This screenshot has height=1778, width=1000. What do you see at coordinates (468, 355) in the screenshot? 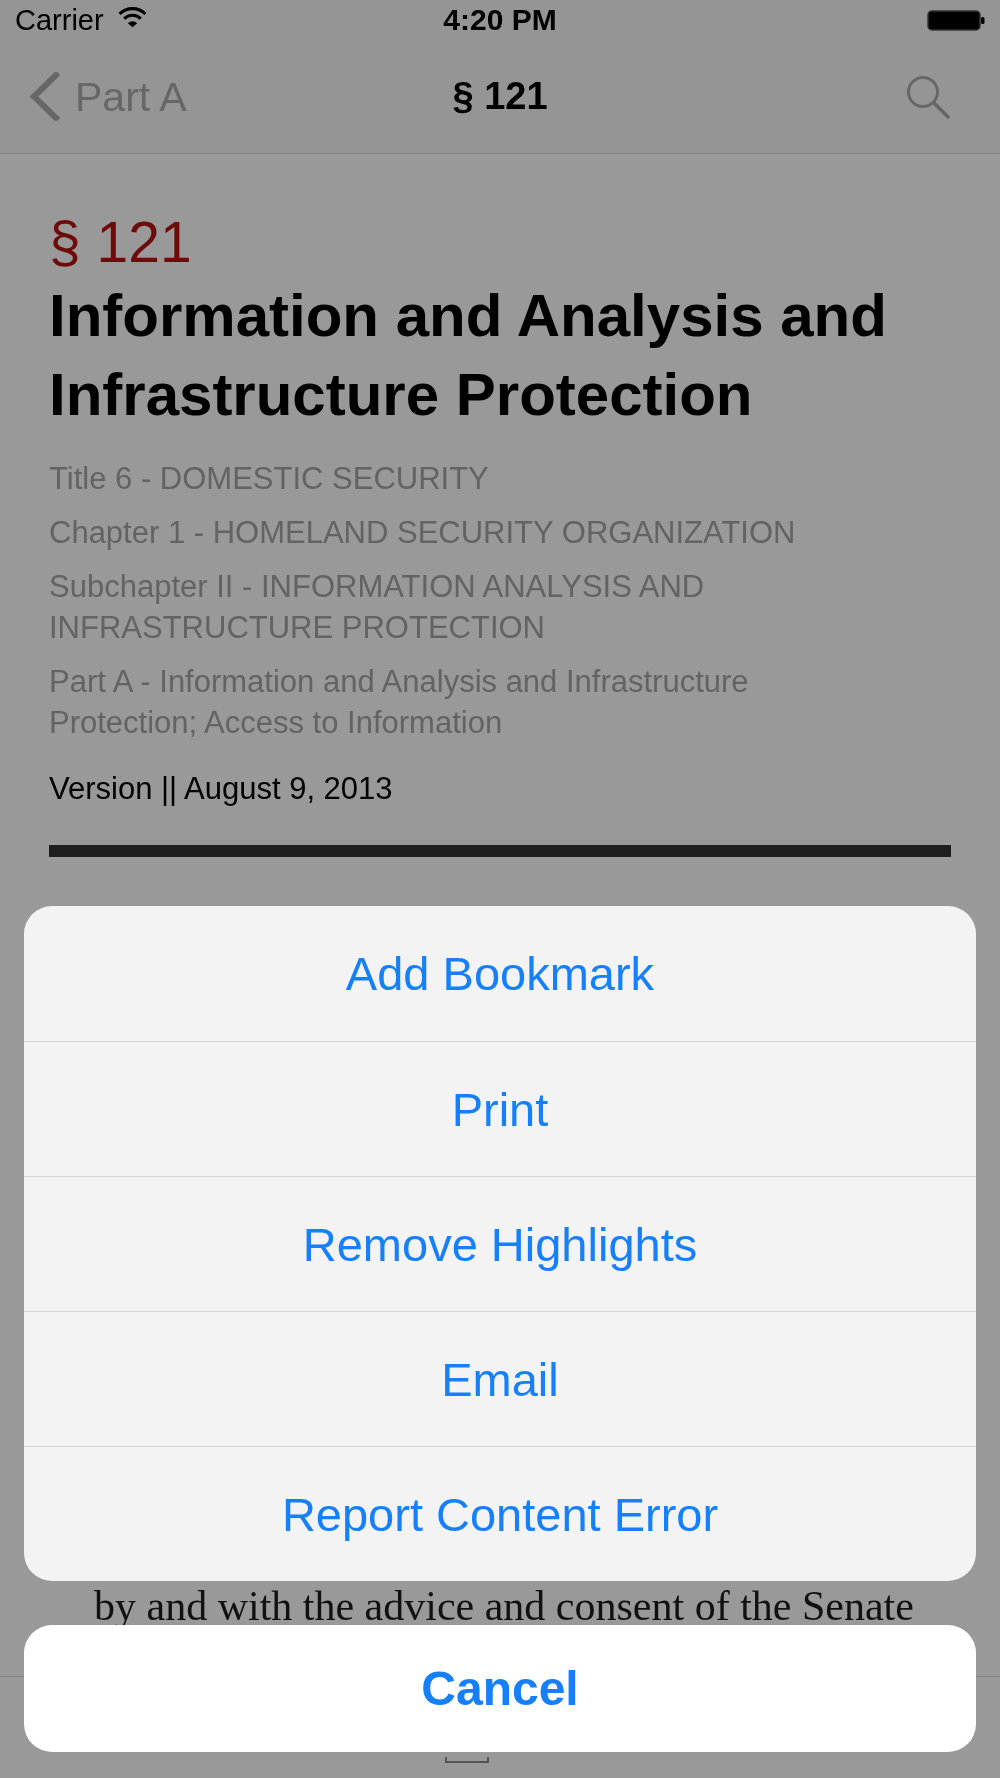
I see `section-heading: Information and Analysis and Infrastructure Protection` at bounding box center [468, 355].